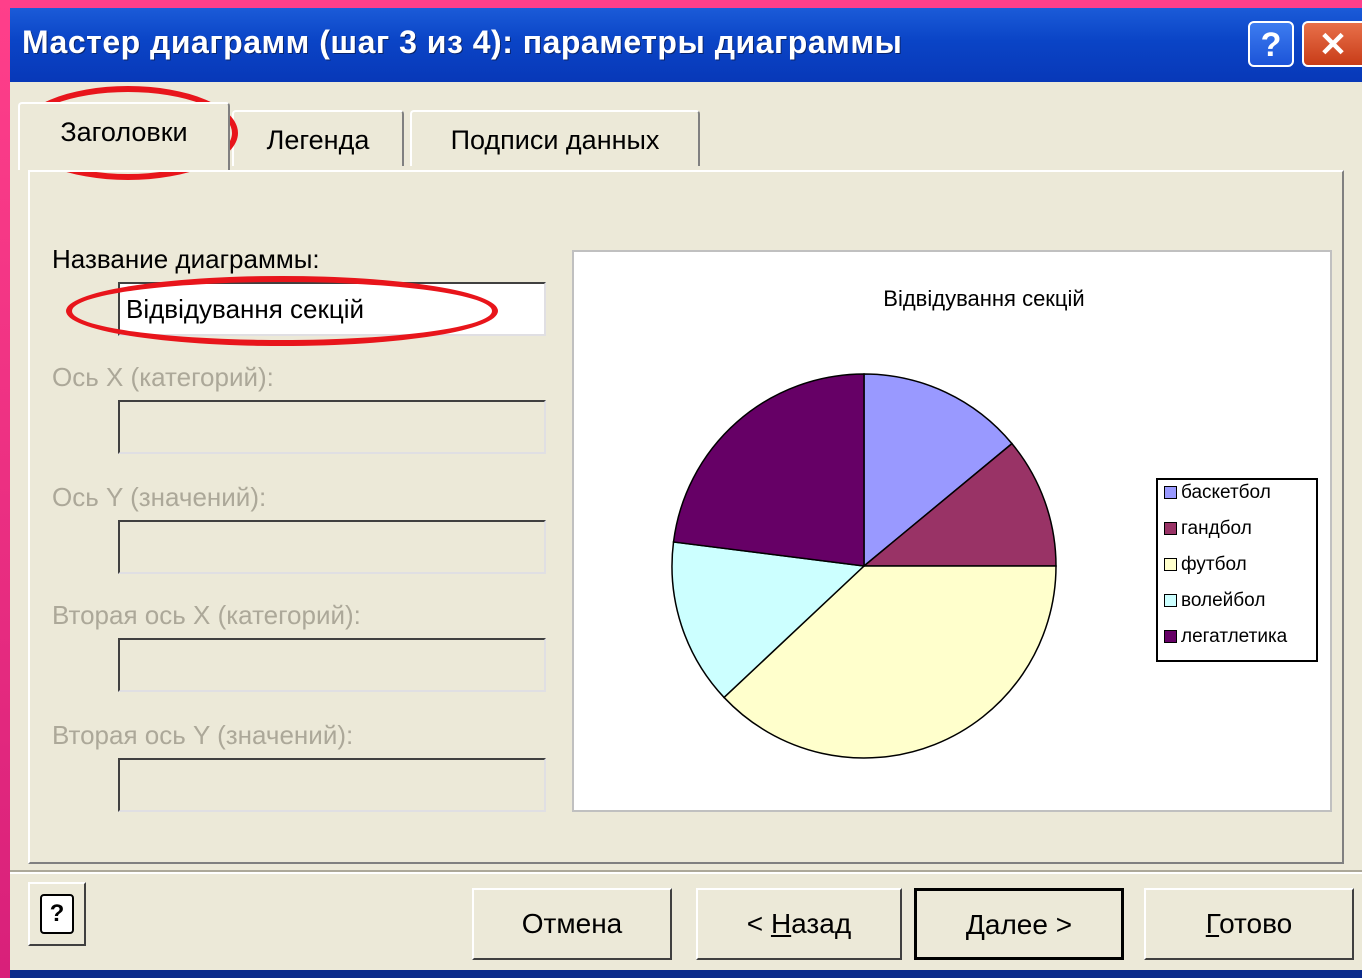  I want to click on legend-label-basketball: баскетбол, so click(1226, 492).